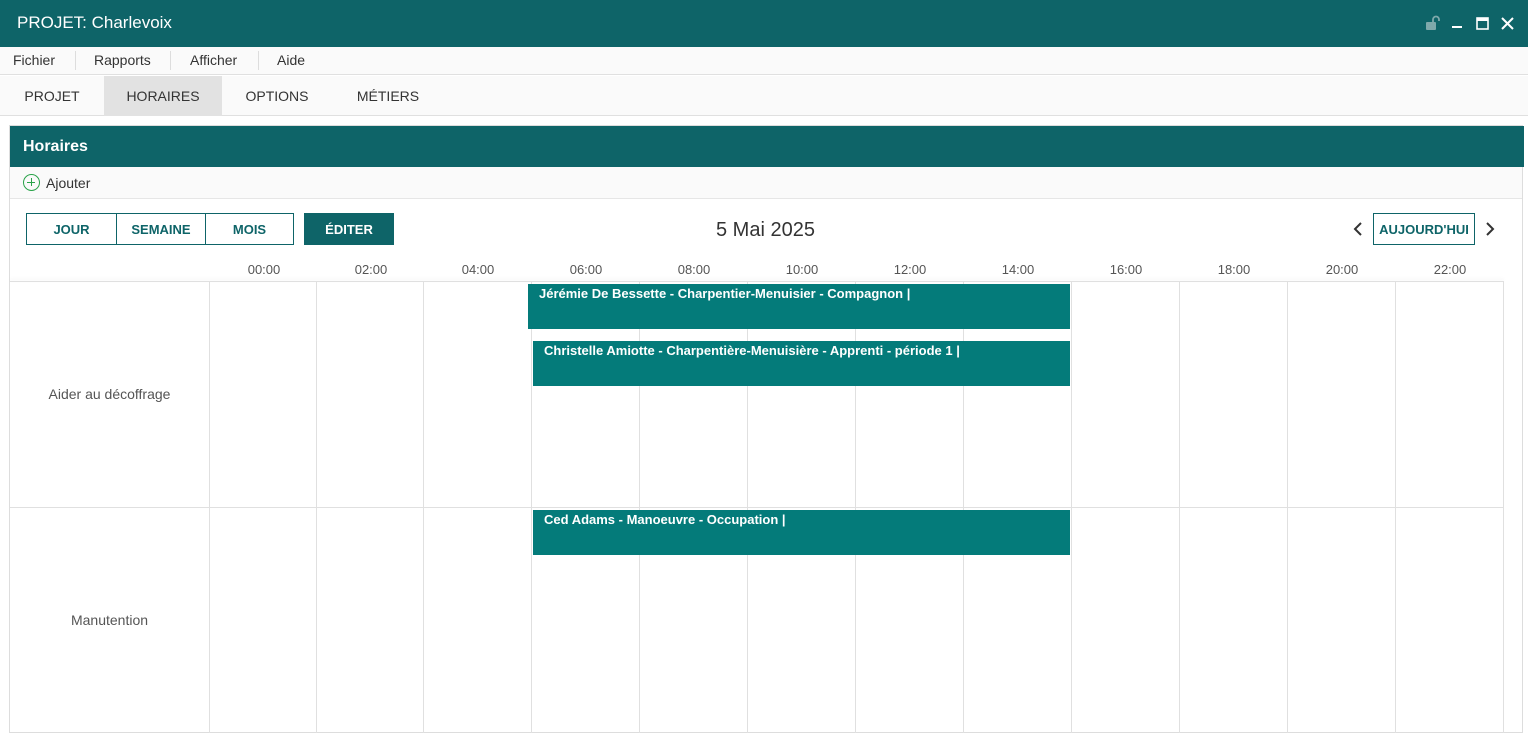  What do you see at coordinates (109, 620) in the screenshot?
I see `resource-label-manutention: Manutention` at bounding box center [109, 620].